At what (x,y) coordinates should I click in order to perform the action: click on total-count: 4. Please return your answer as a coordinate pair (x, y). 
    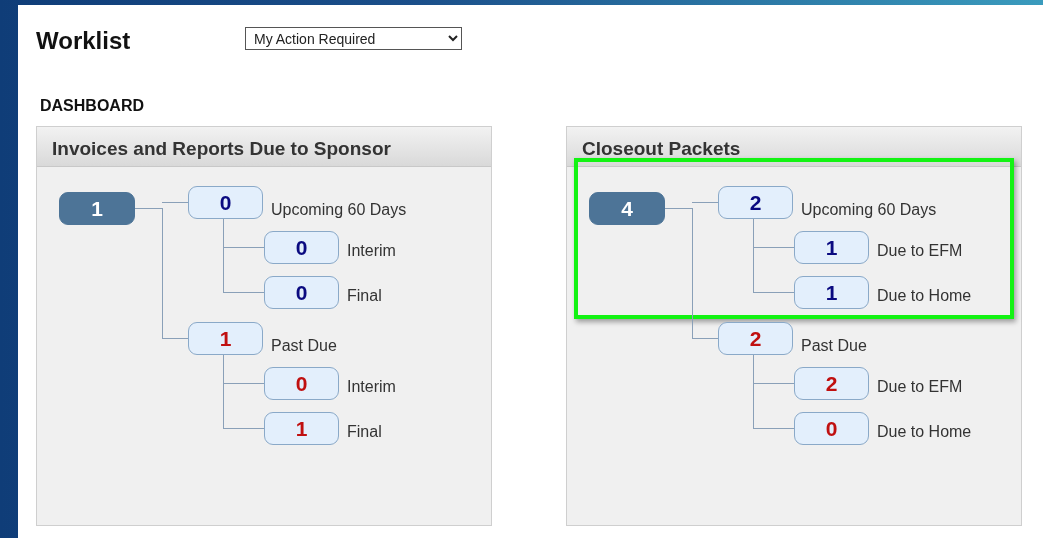
    Looking at the image, I should click on (627, 208).